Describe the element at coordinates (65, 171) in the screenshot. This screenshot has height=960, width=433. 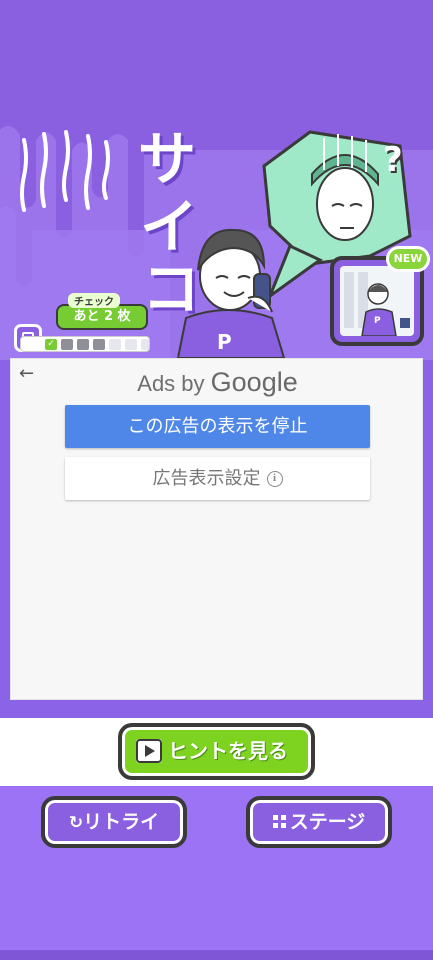
I see `shock-lines-left` at that location.